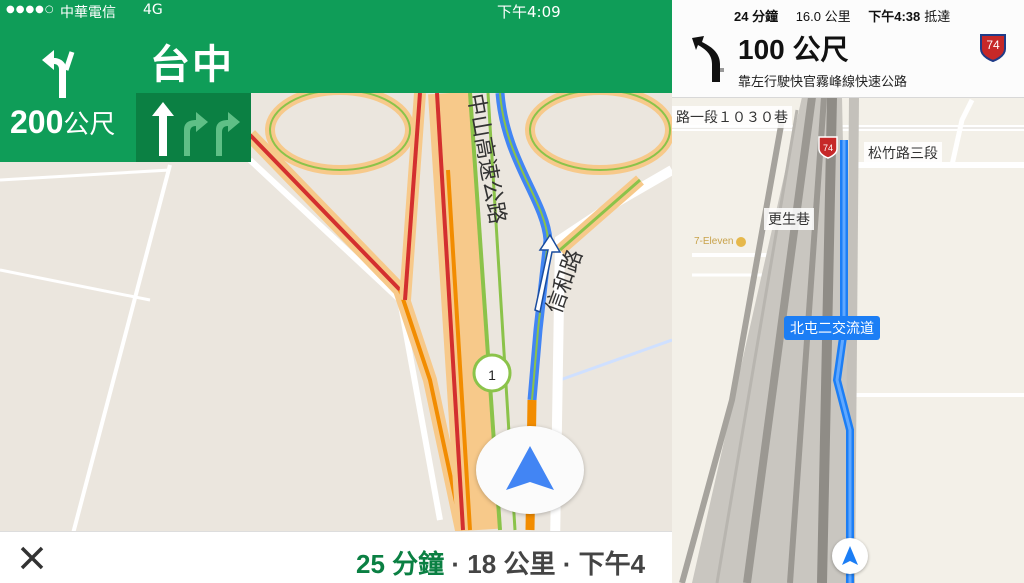 The width and height of the screenshot is (1024, 583). Describe the element at coordinates (511, 564) in the screenshot. I see `trip-distance: 18 公里` at that location.